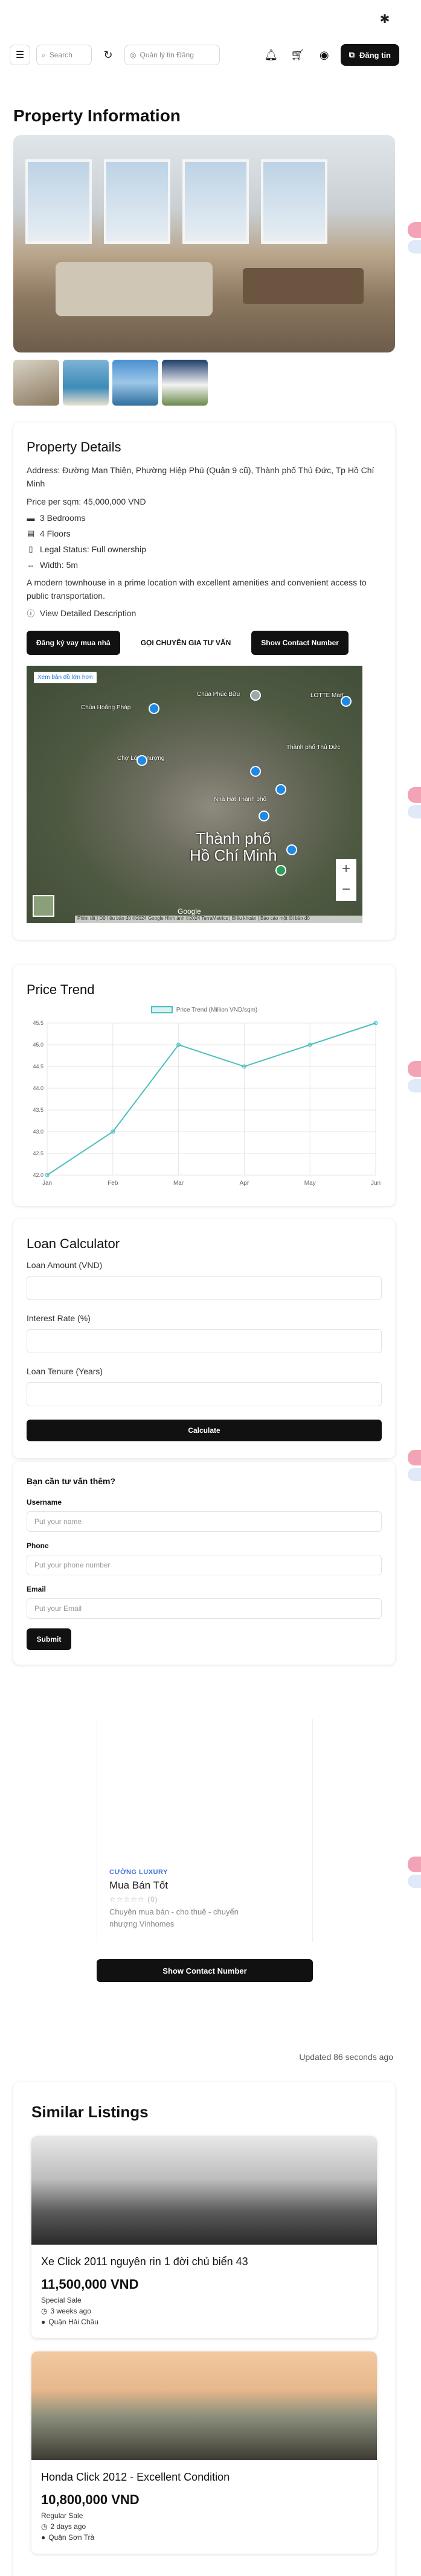 The width and height of the screenshot is (421, 2576). Describe the element at coordinates (204, 1565) in the screenshot. I see `phone-input: Put your phone number` at that location.